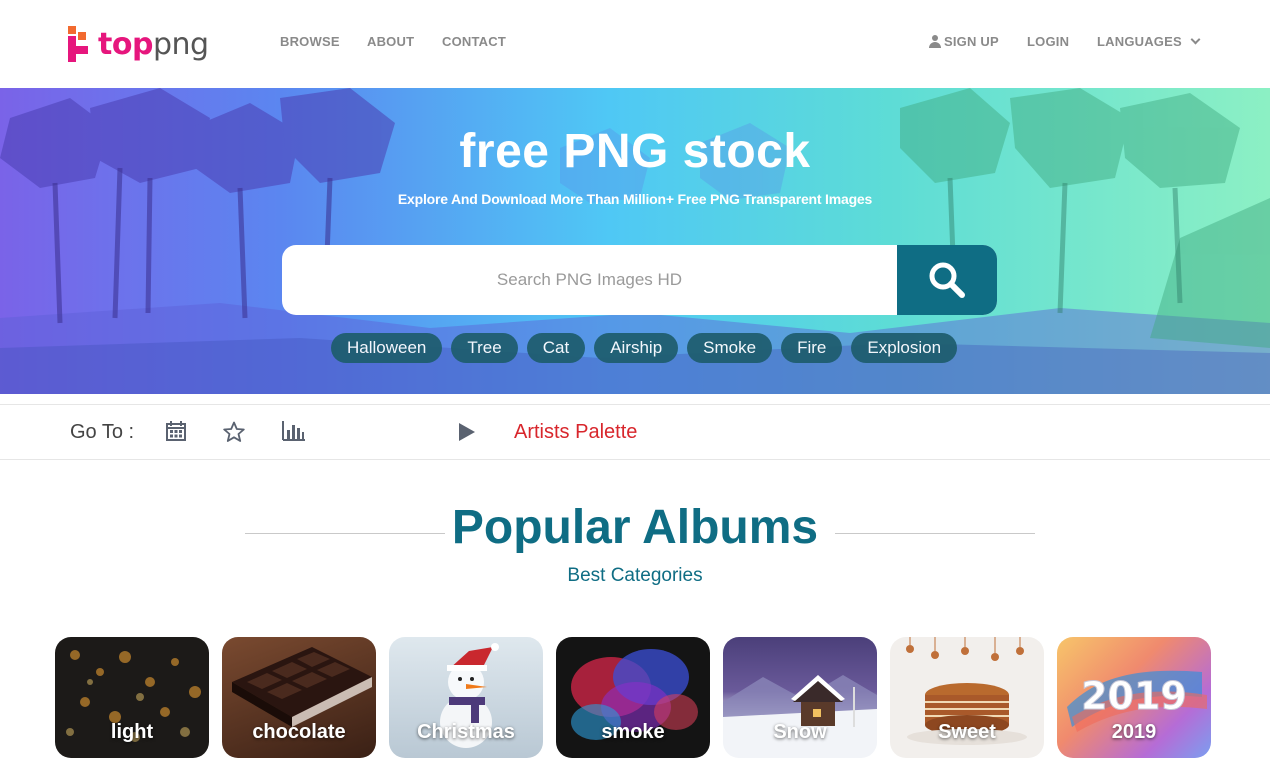 The width and height of the screenshot is (1270, 777). I want to click on logo-wordmark: toppng, so click(153, 44).